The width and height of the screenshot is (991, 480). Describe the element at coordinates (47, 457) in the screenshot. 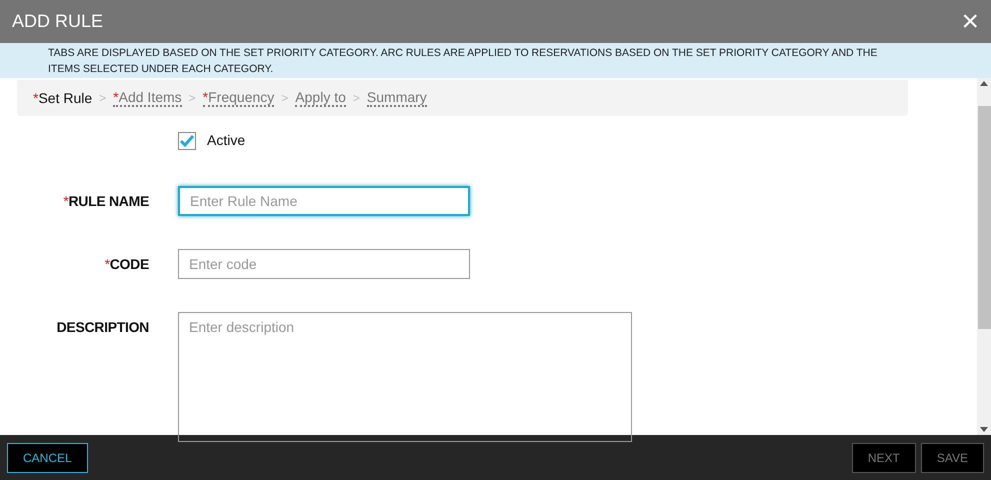

I see `footer-button: CANCEL` at that location.